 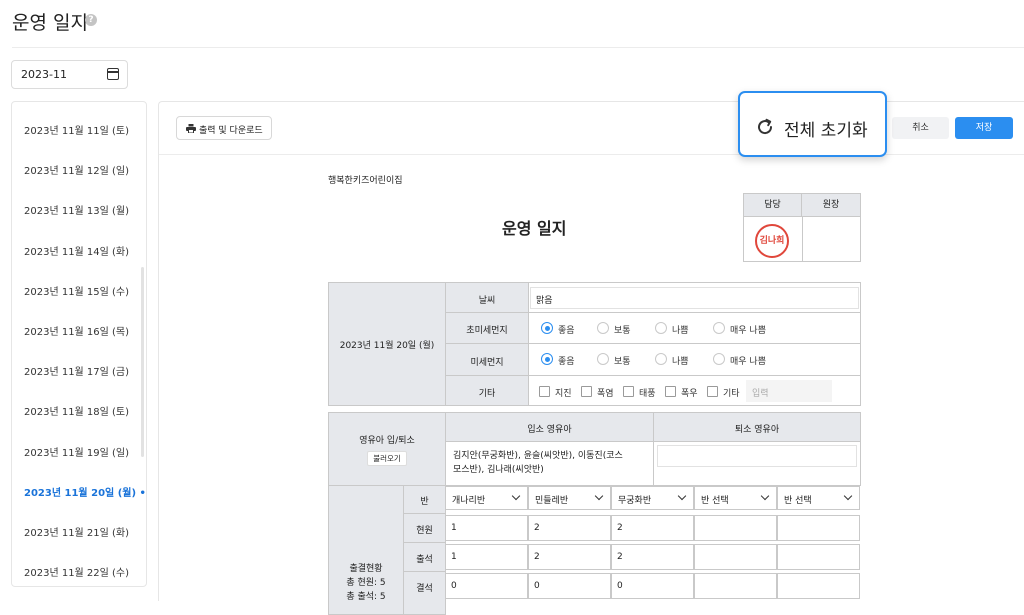 I want to click on print-download-label: 출력 및 다운로드, so click(x=231, y=131).